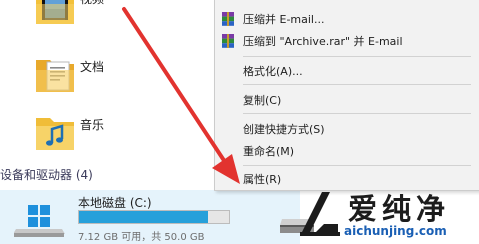  Describe the element at coordinates (120, 76) in the screenshot. I see `folder-item-documents: 文档` at that location.